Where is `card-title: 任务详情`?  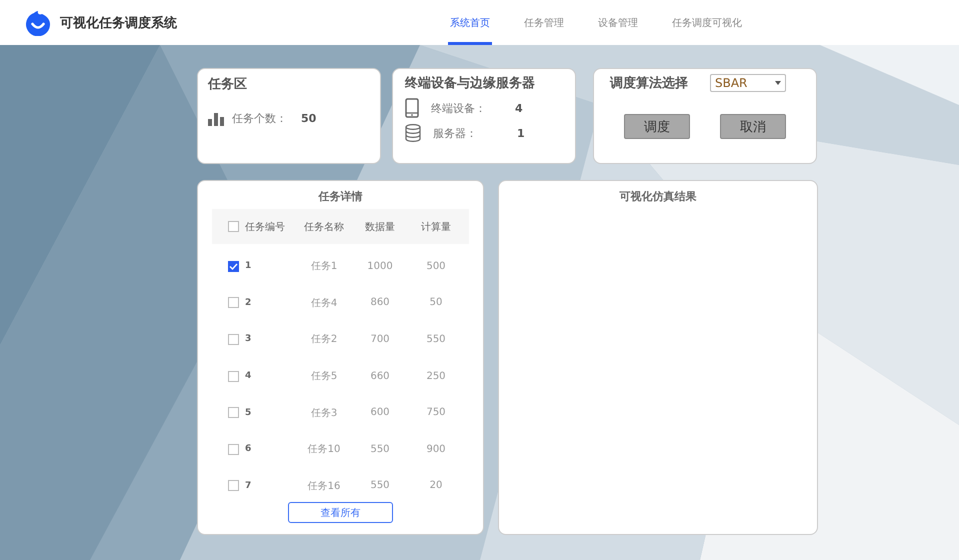 card-title: 任务详情 is located at coordinates (340, 196).